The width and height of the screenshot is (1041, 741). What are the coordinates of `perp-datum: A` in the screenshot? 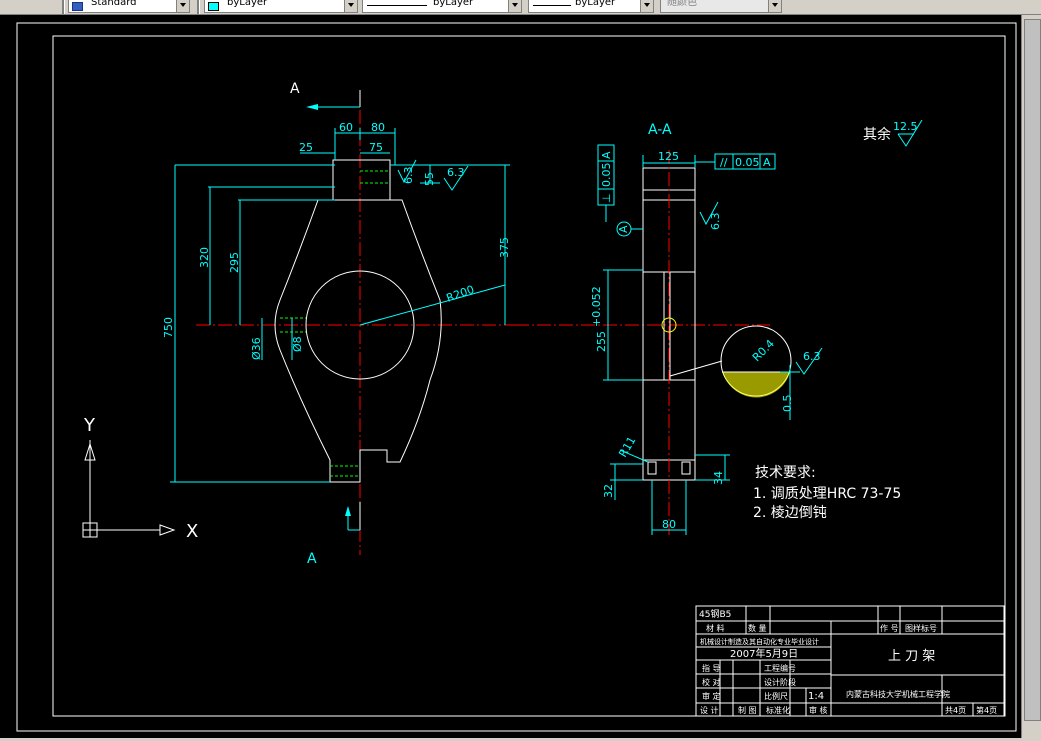 It's located at (606, 155).